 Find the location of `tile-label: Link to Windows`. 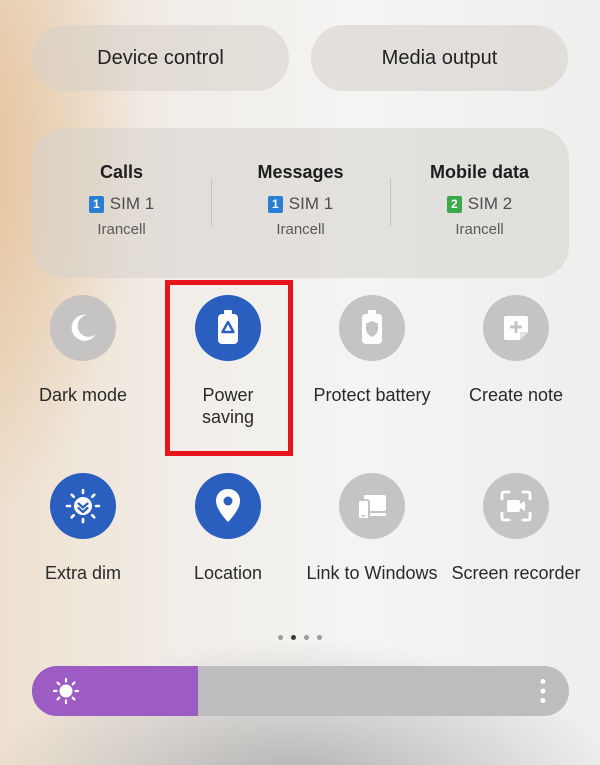

tile-label: Link to Windows is located at coordinates (372, 573).